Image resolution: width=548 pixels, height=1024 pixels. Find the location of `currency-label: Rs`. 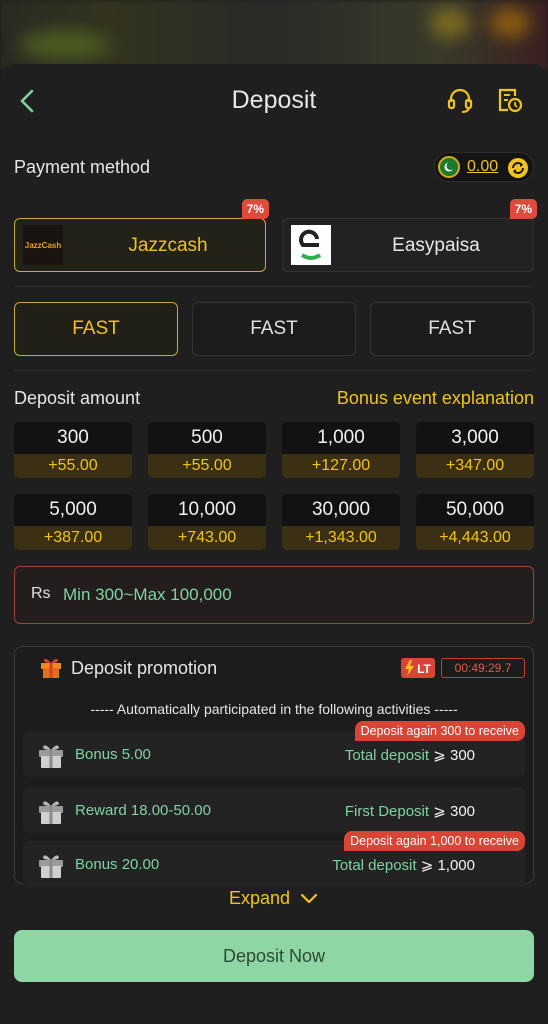

currency-label: Rs is located at coordinates (41, 593).